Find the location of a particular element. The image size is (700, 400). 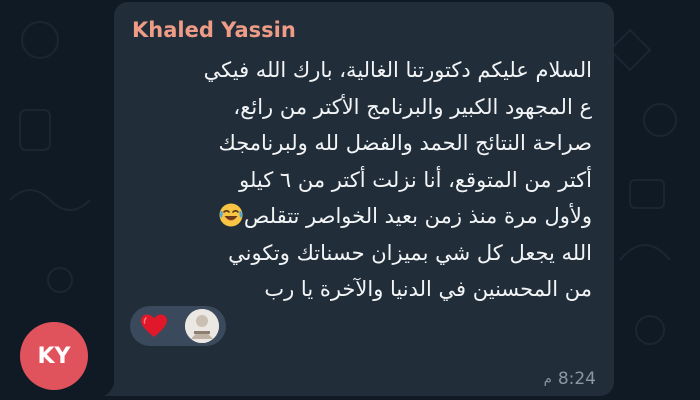

avatar-initials: KY is located at coordinates (54, 356).